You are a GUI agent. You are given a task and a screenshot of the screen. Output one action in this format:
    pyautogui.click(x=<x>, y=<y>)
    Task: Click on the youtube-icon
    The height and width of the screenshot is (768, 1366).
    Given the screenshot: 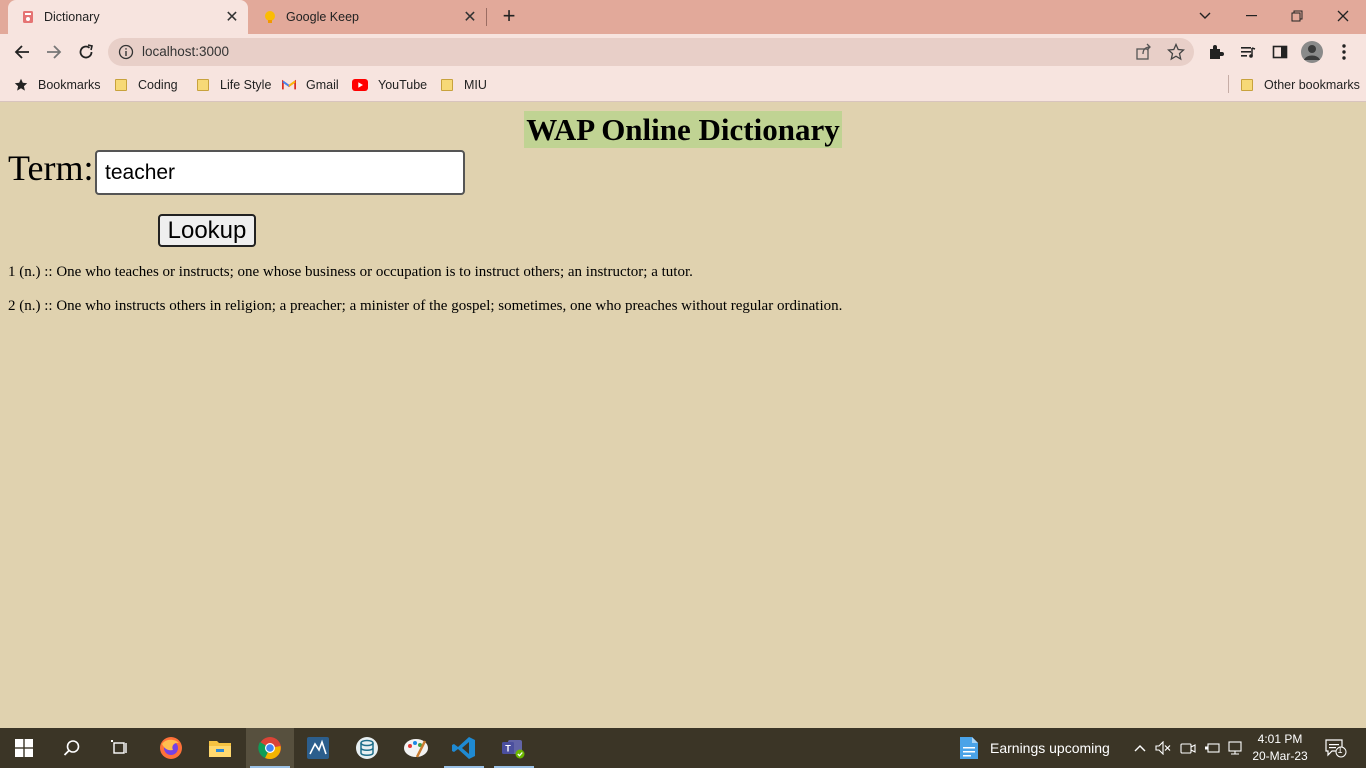 What is the action you would take?
    pyautogui.click(x=360, y=85)
    